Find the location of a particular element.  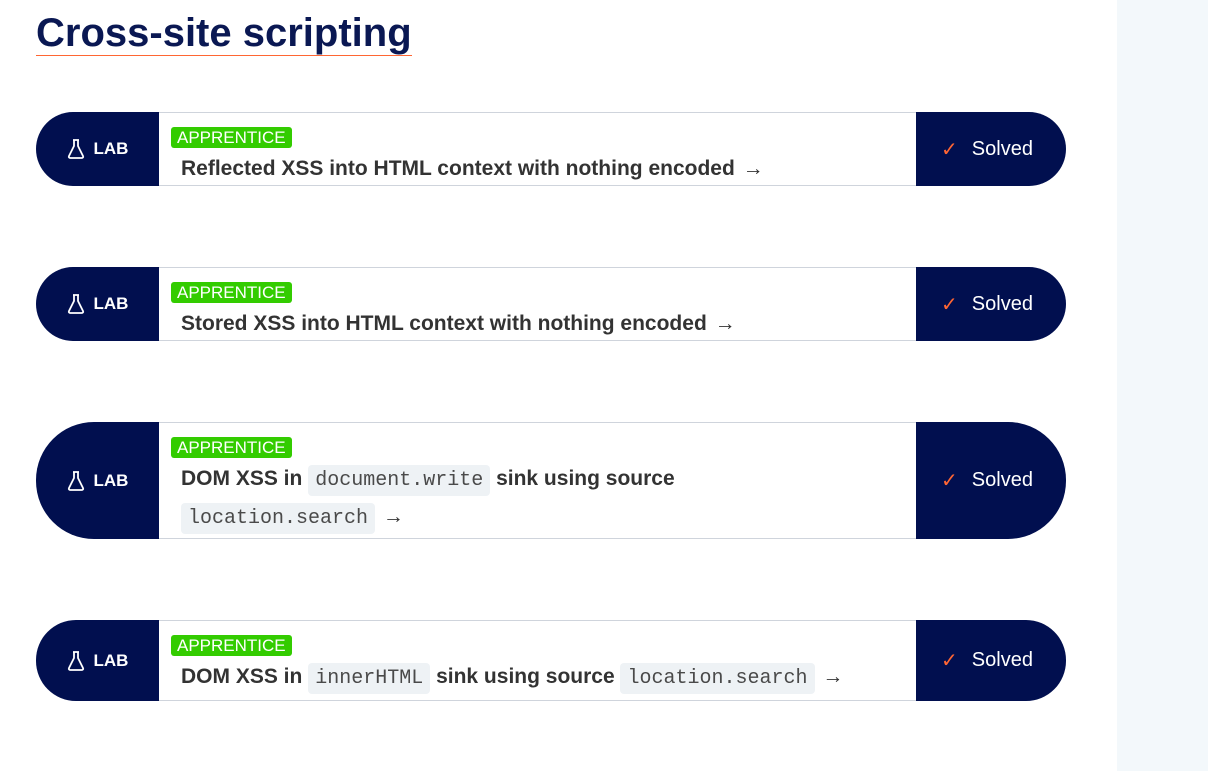

inline-code: document.write is located at coordinates (399, 480).